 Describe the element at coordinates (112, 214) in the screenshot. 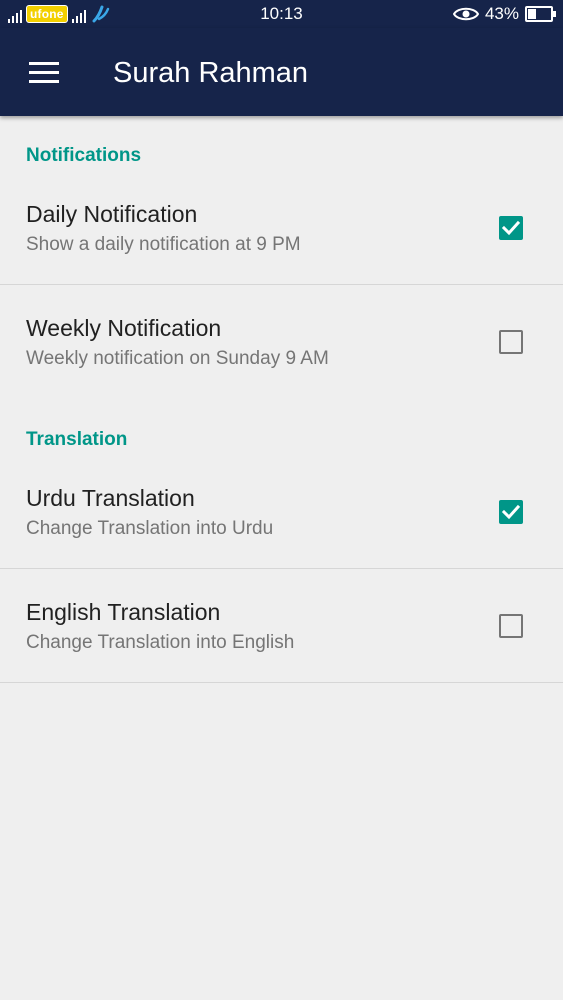

I see `pref-title: Daily Notification` at that location.